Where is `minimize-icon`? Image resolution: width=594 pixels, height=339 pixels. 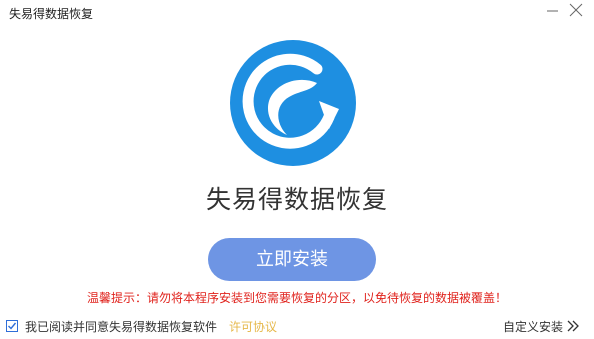
minimize-icon is located at coordinates (552, 11).